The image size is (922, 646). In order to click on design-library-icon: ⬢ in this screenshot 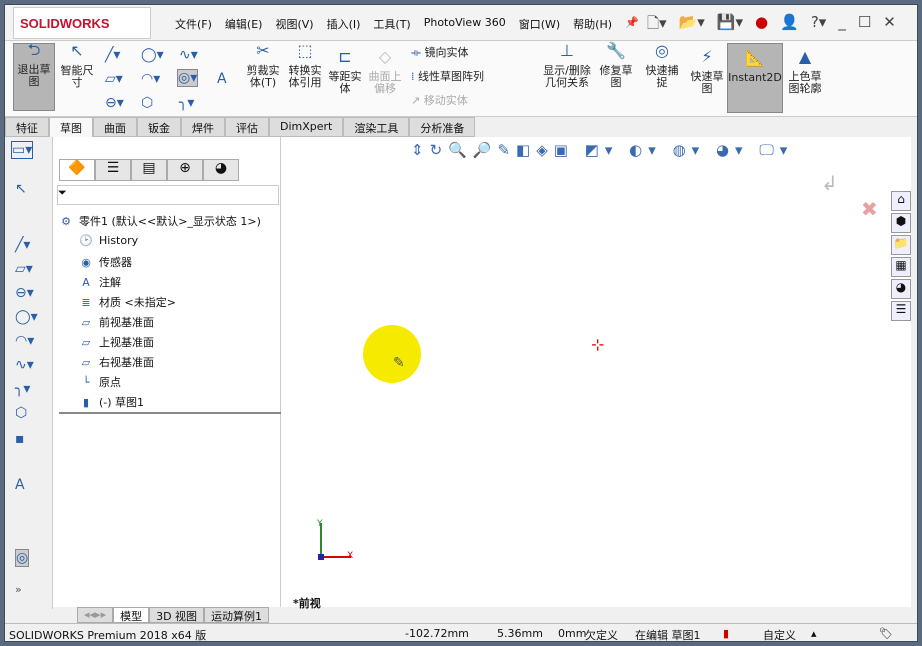, I will do `click(901, 223)`.